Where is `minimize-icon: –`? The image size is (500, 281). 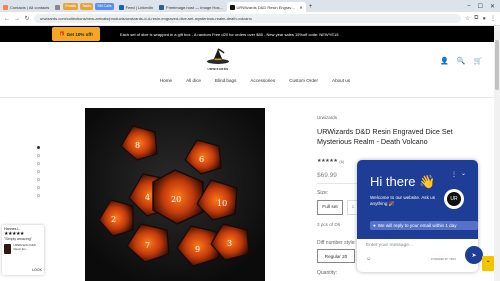
minimize-icon: – is located at coordinates (468, 6).